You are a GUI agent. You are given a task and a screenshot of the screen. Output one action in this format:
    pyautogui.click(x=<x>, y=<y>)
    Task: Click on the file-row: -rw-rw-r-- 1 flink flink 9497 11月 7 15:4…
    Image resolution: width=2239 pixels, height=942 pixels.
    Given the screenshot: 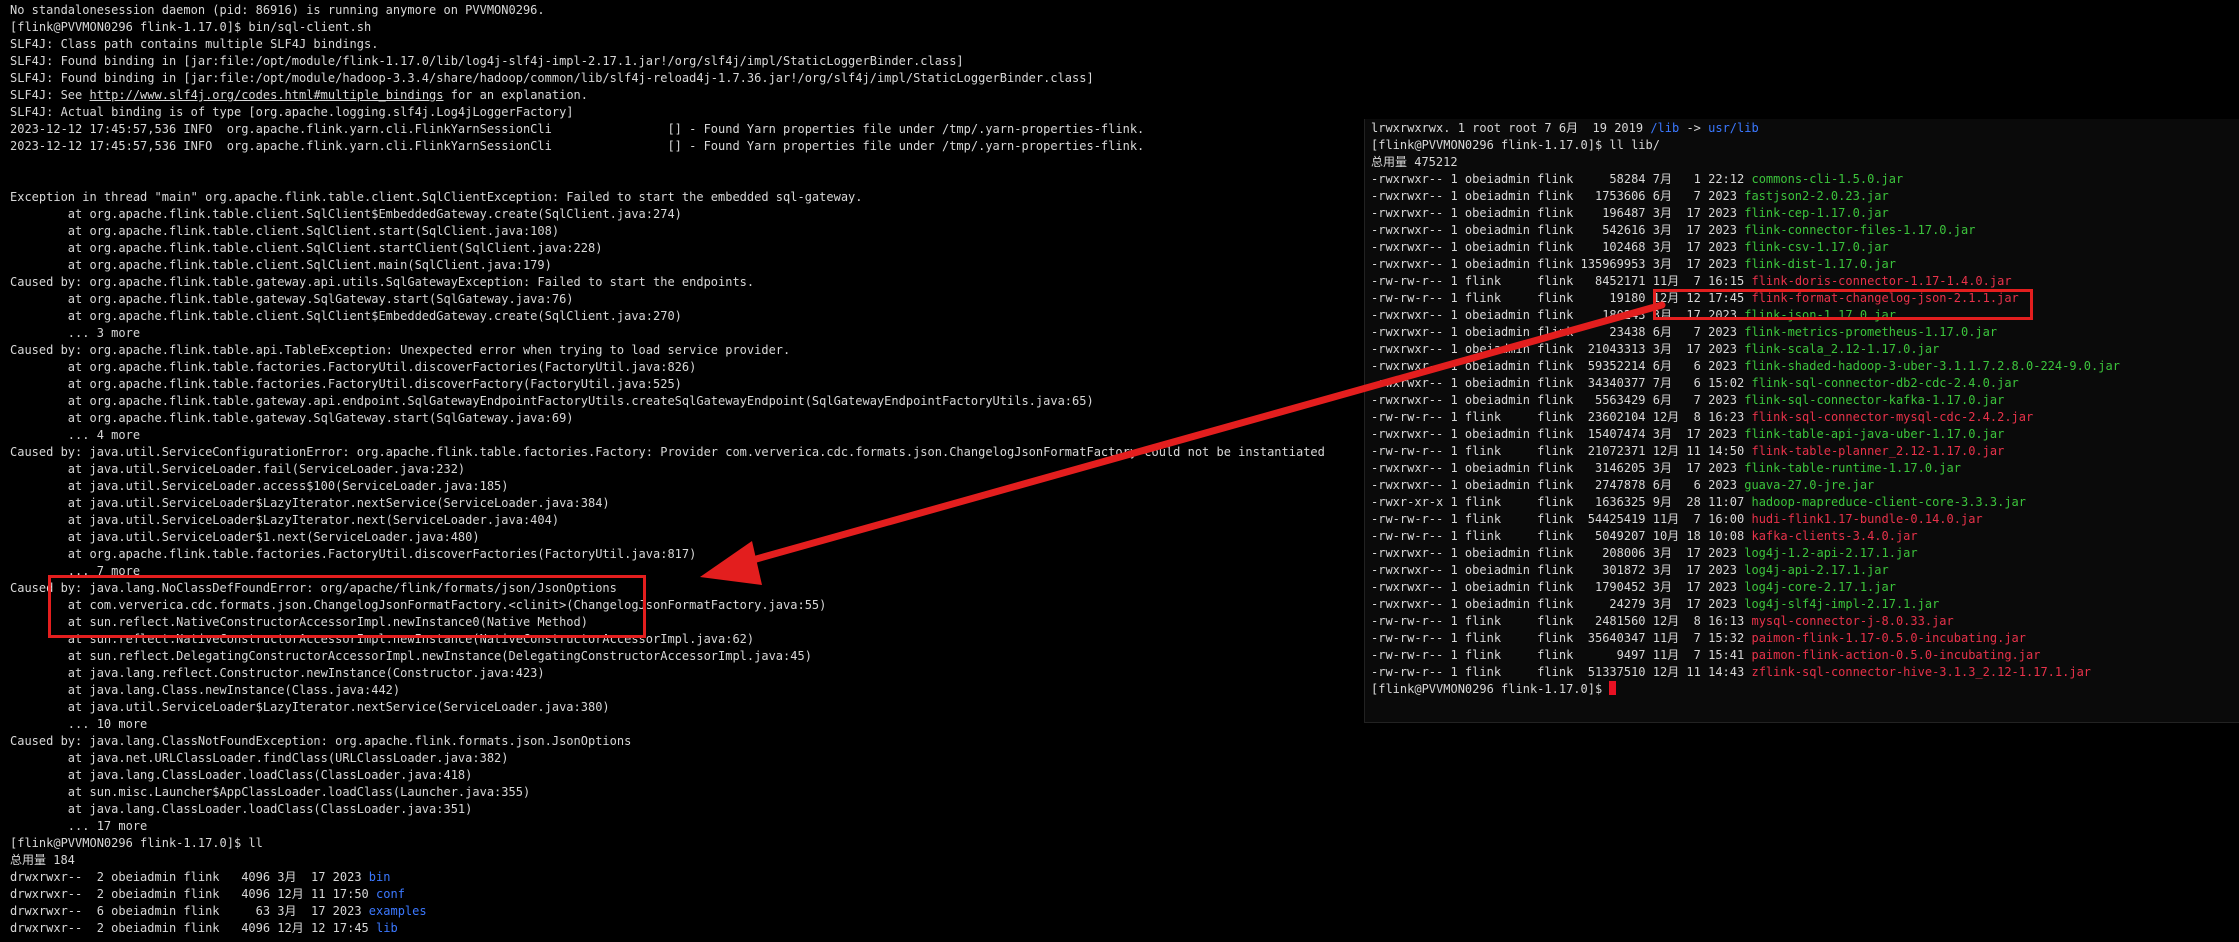 What is the action you would take?
    pyautogui.click(x=1802, y=655)
    